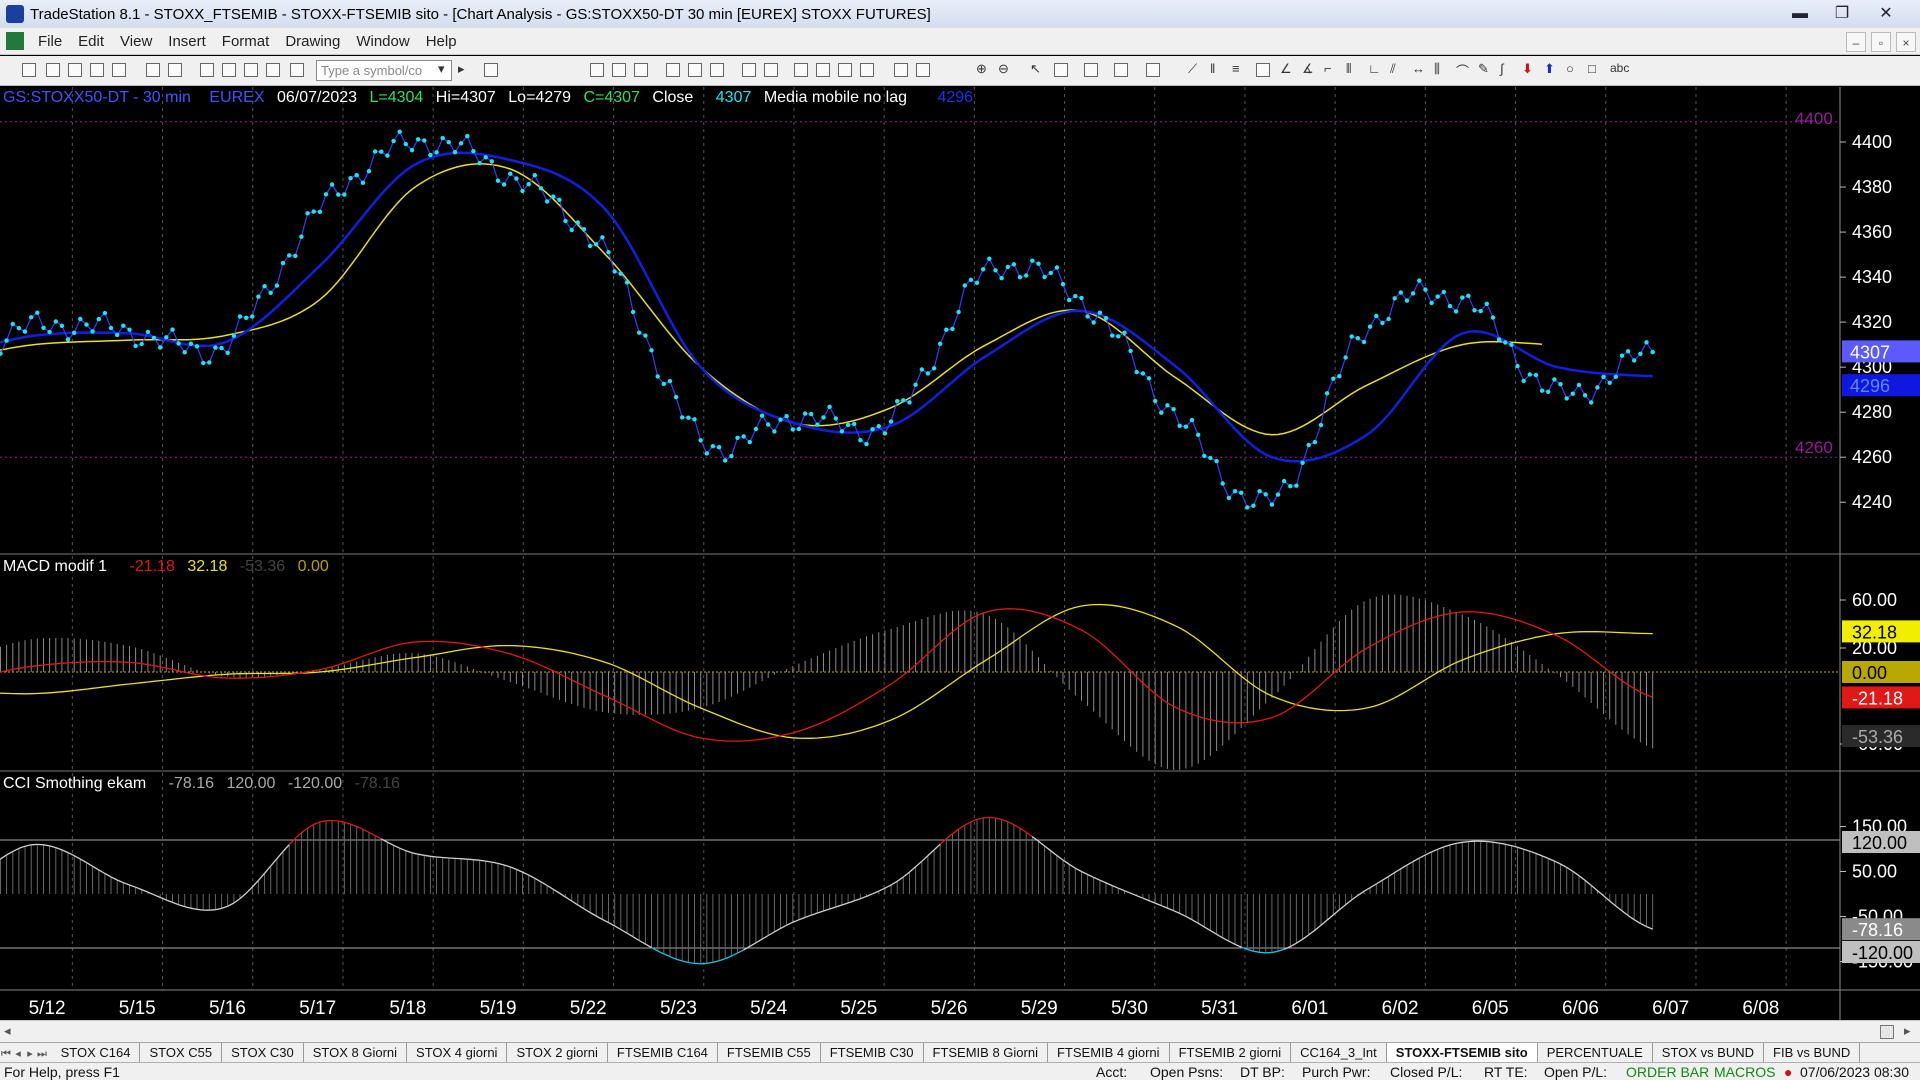 The image size is (1920, 1080). Describe the element at coordinates (823, 70) in the screenshot. I see `tool-window-4-icon` at that location.